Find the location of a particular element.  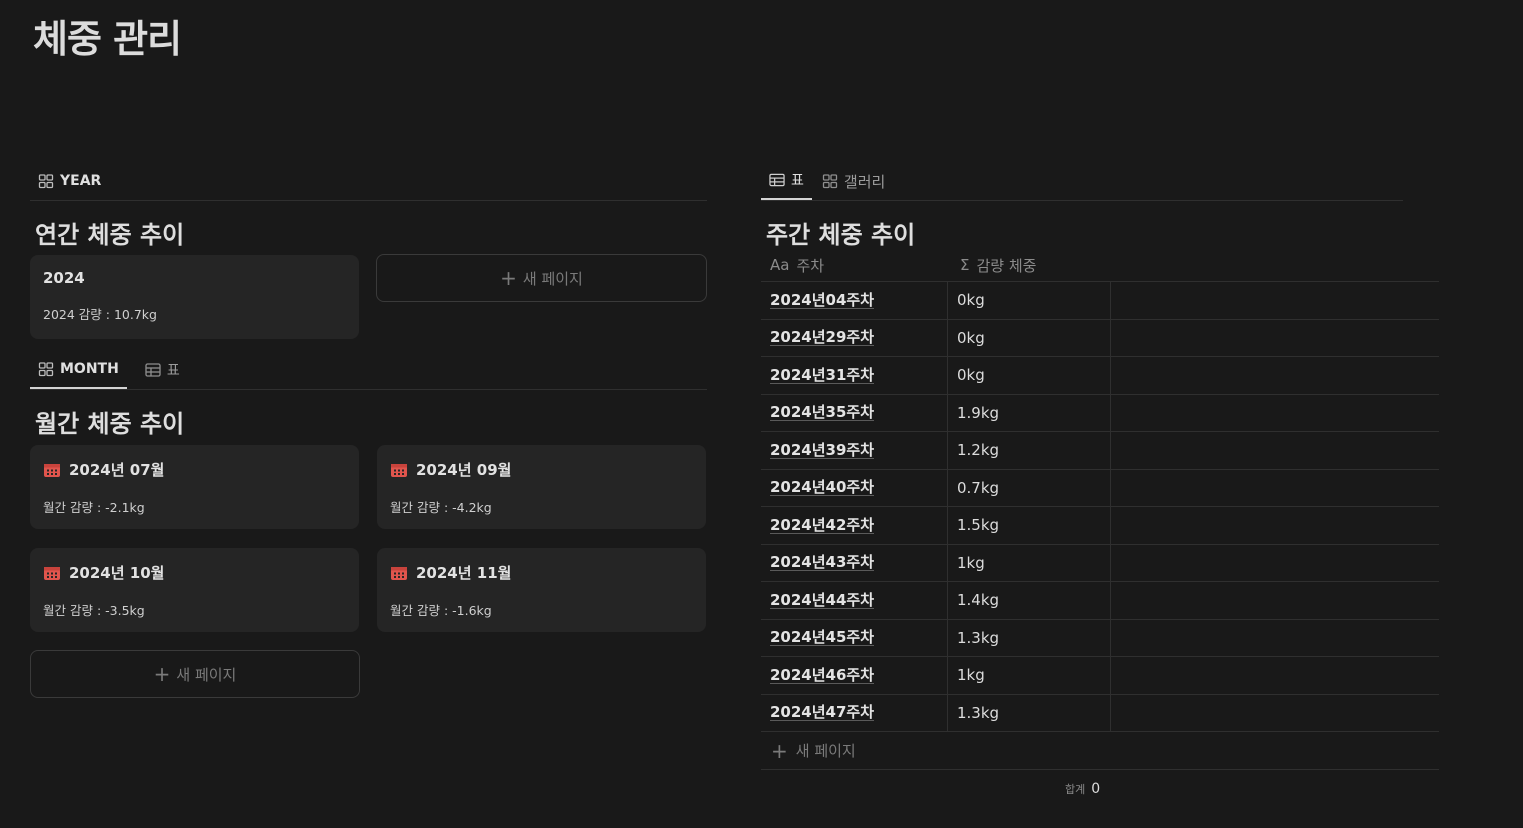

sum-row: 합계 0 is located at coordinates (1100, 789).